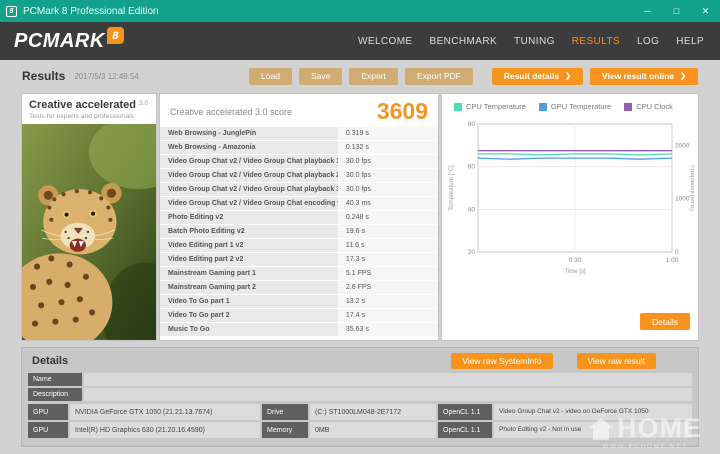  What do you see at coordinates (299, 110) in the screenshot?
I see `score-header: Creative accelerated 3.0 score 3609` at bounding box center [299, 110].